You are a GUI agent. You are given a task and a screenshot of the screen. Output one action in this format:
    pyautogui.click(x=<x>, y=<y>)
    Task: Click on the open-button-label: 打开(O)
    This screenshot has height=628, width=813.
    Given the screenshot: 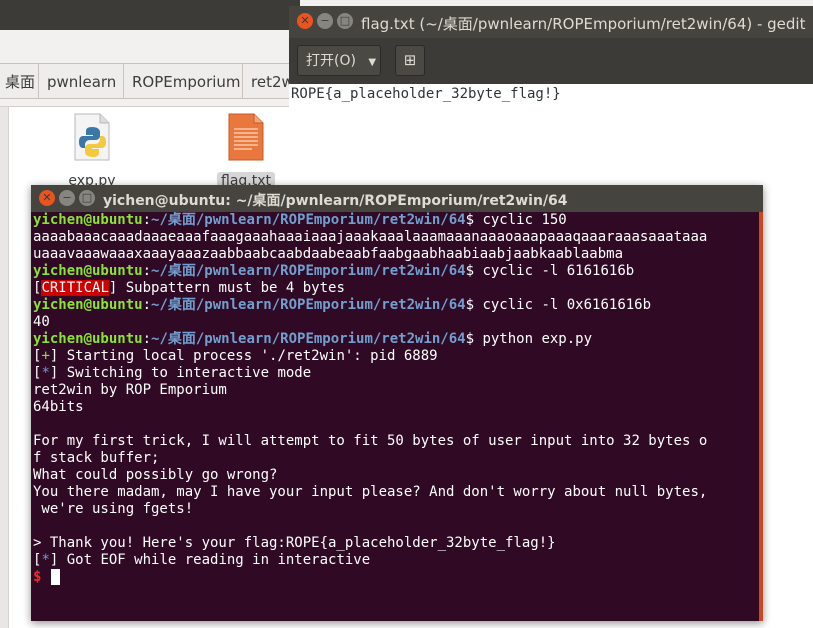 What is the action you would take?
    pyautogui.click(x=331, y=61)
    